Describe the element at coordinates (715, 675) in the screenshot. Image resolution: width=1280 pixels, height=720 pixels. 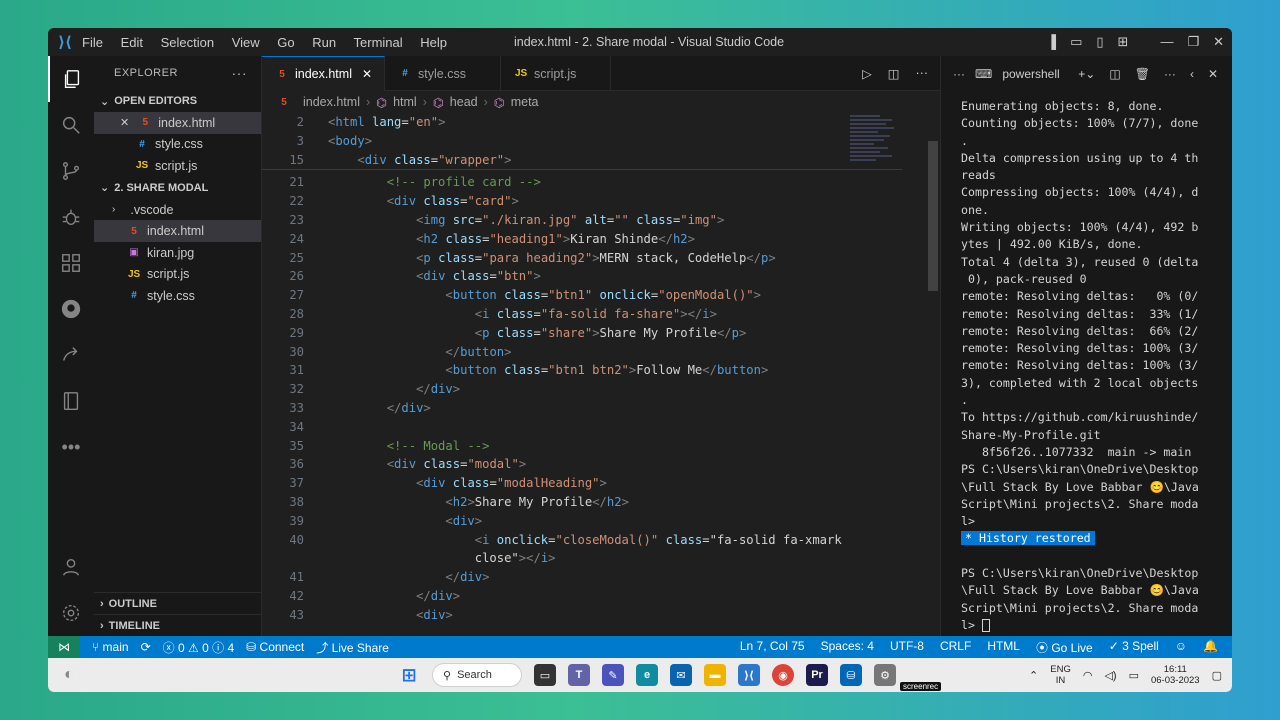
I see `file-explorer-icon: ▬` at that location.